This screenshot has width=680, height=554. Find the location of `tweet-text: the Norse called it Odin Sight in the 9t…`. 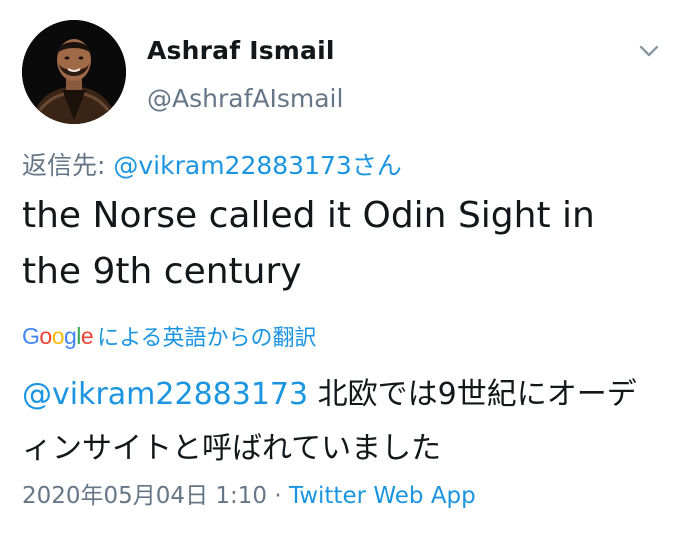

tweet-text: the Norse called it Odin Sight in the 9t… is located at coordinates (308, 243).